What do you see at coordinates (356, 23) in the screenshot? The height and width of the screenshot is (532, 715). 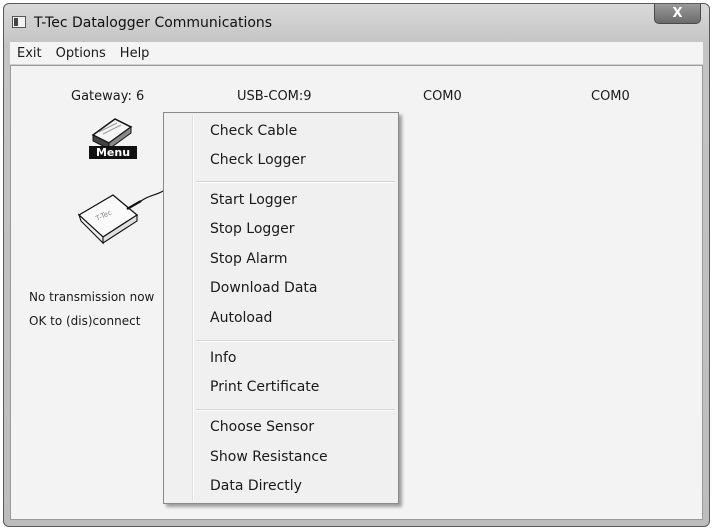 I see `title-bar: T-Tec Datalogger Communications X` at bounding box center [356, 23].